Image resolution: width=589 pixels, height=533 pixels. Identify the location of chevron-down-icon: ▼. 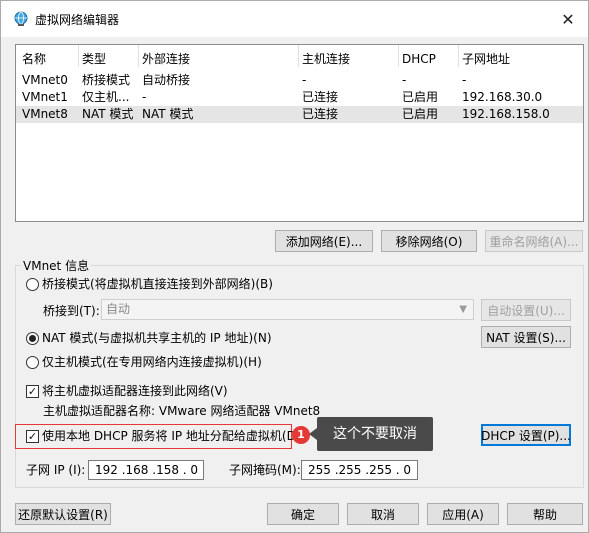
(463, 309).